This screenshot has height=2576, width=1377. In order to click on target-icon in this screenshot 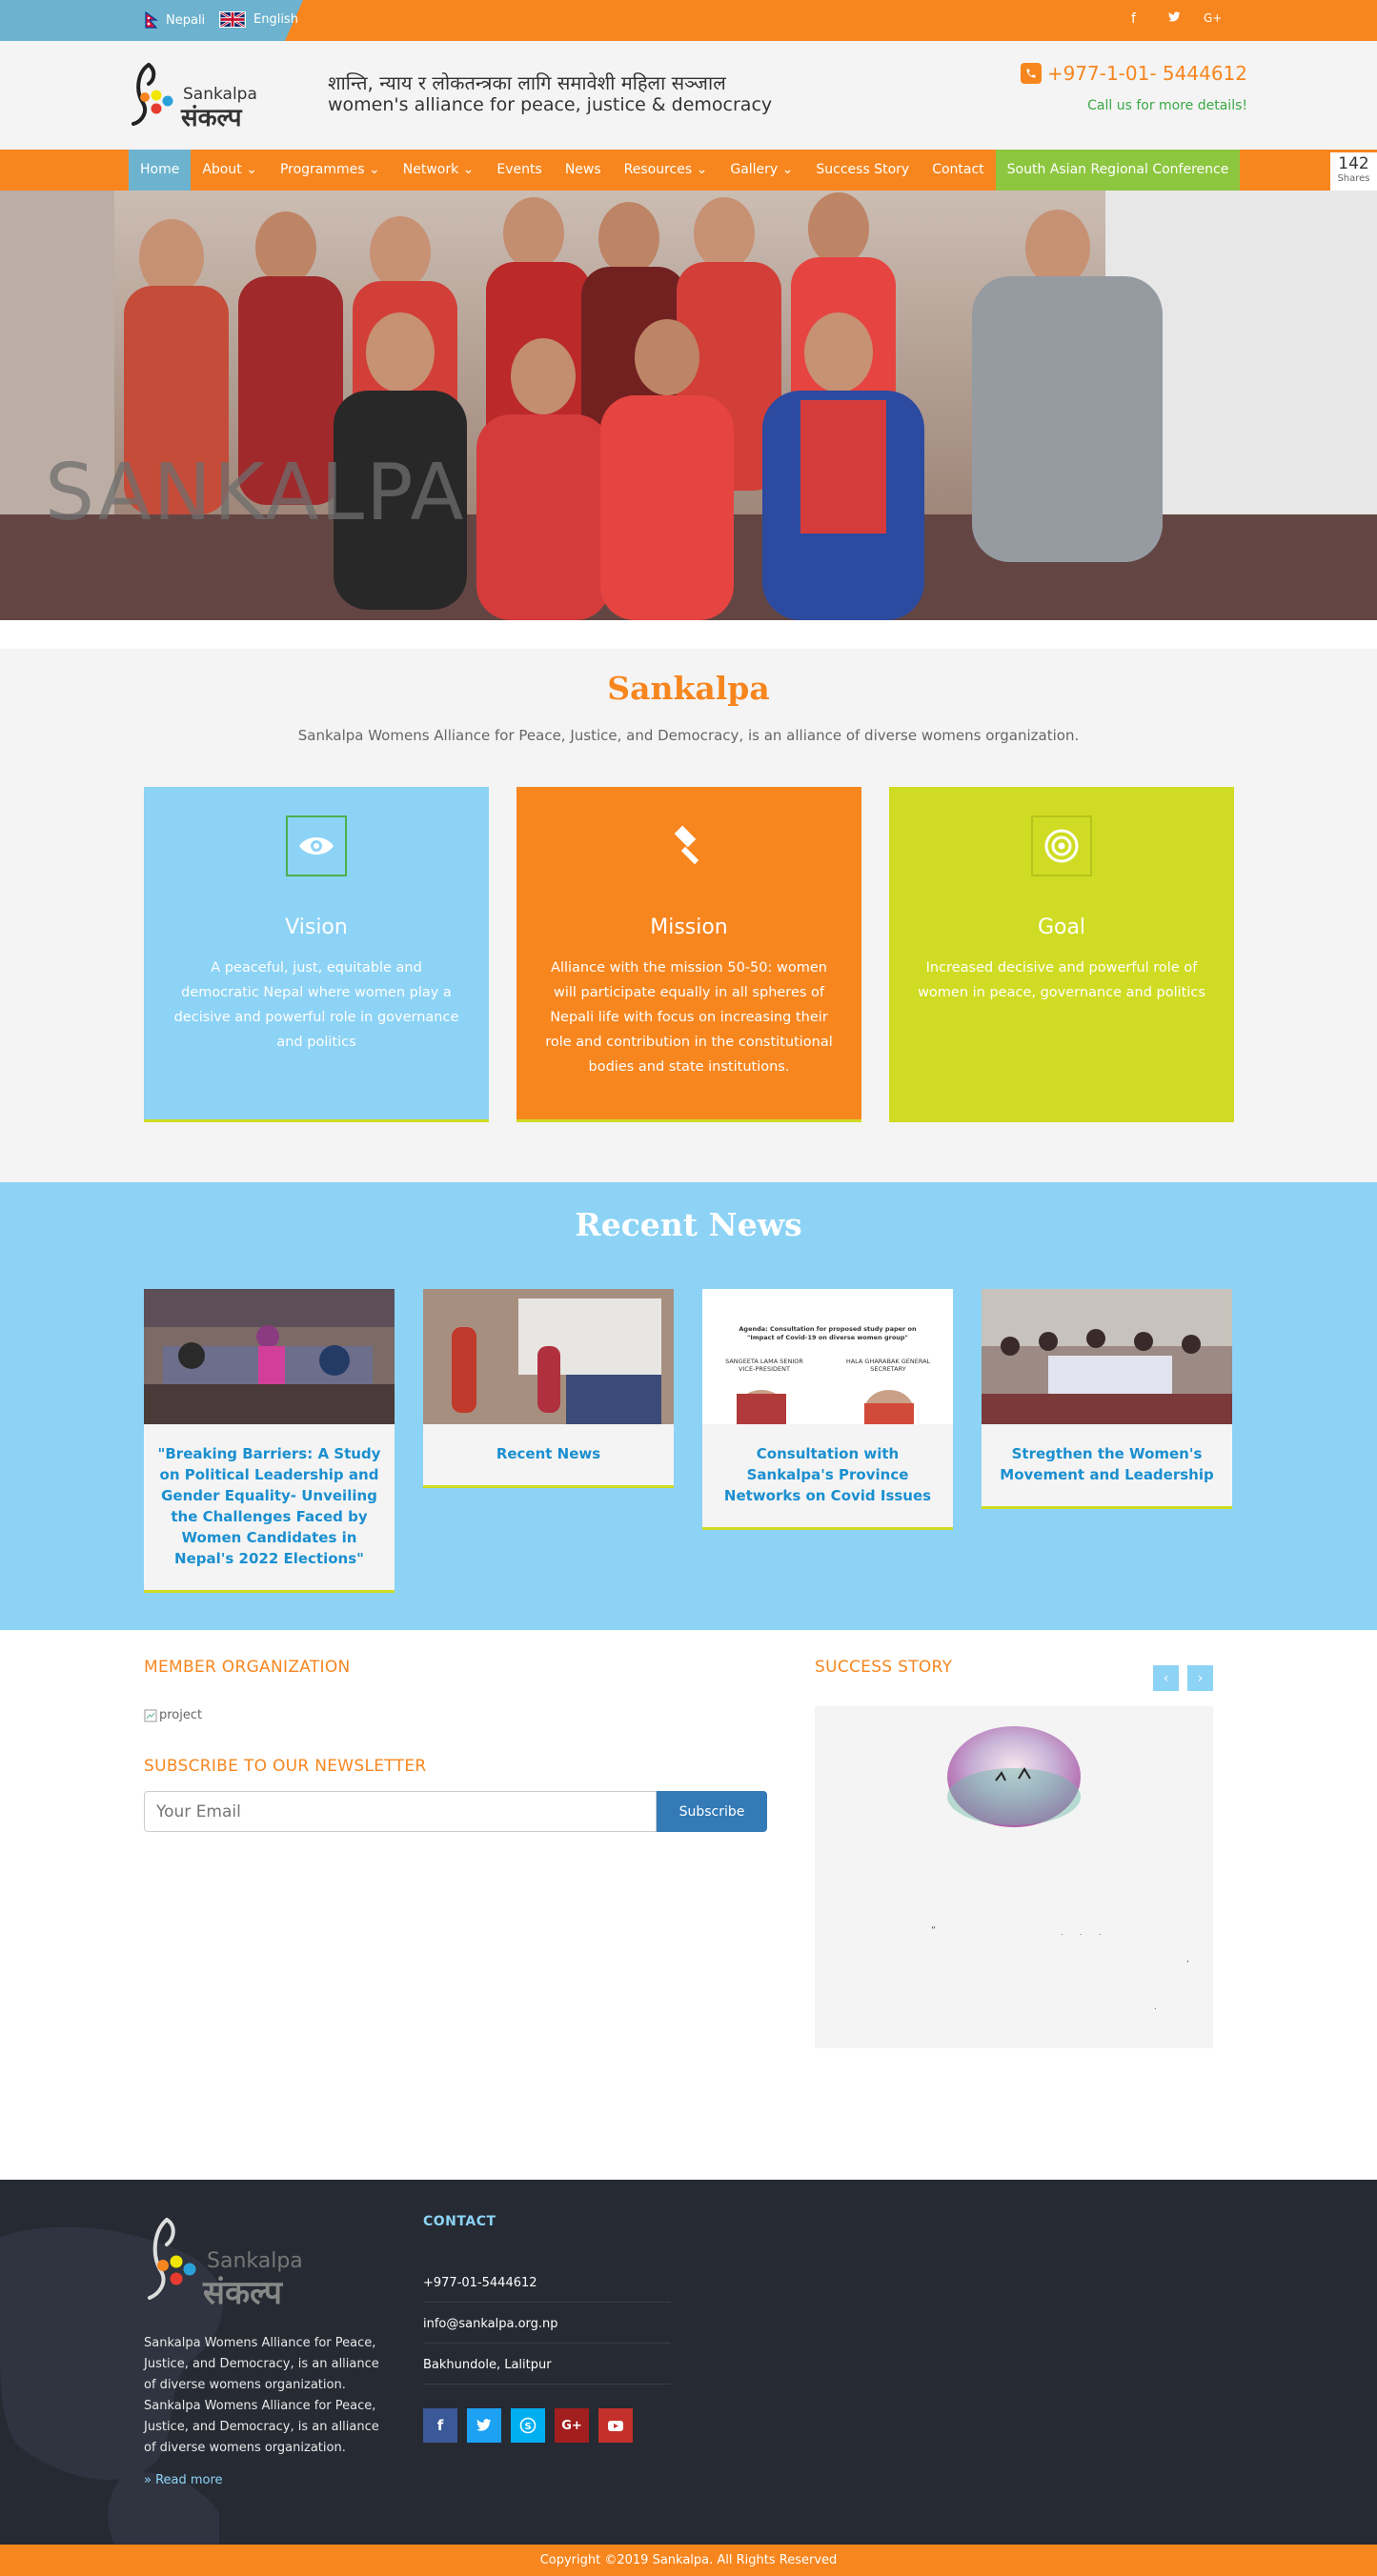, I will do `click(1061, 845)`.